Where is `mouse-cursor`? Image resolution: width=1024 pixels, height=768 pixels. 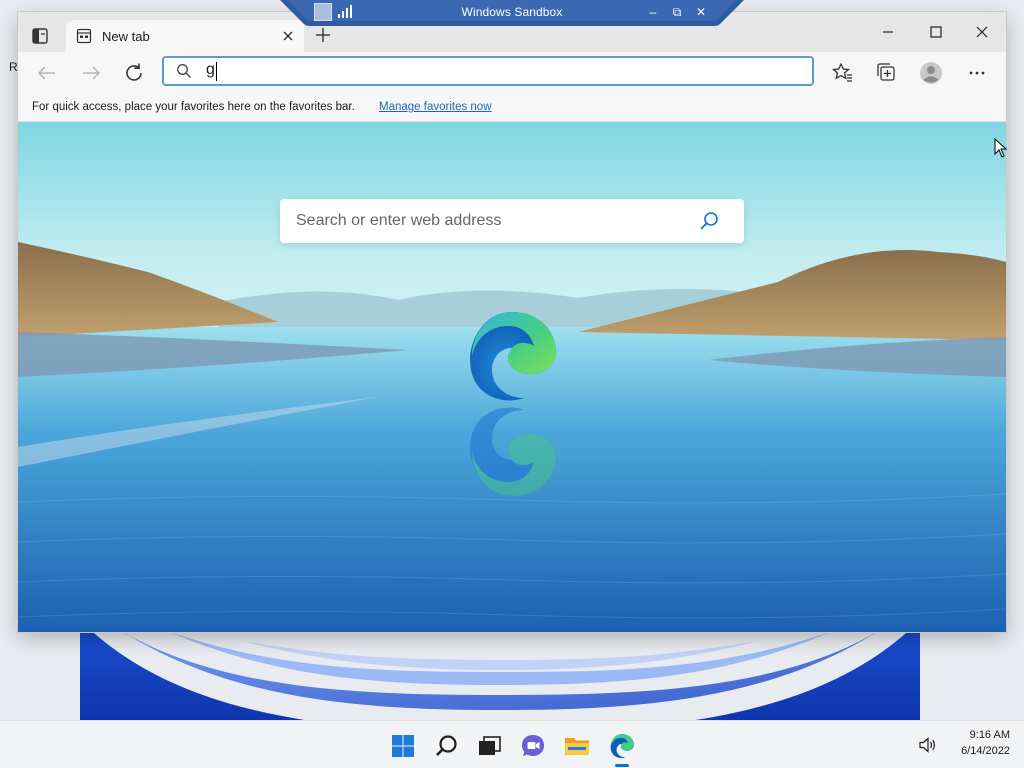 mouse-cursor is located at coordinates (1001, 148).